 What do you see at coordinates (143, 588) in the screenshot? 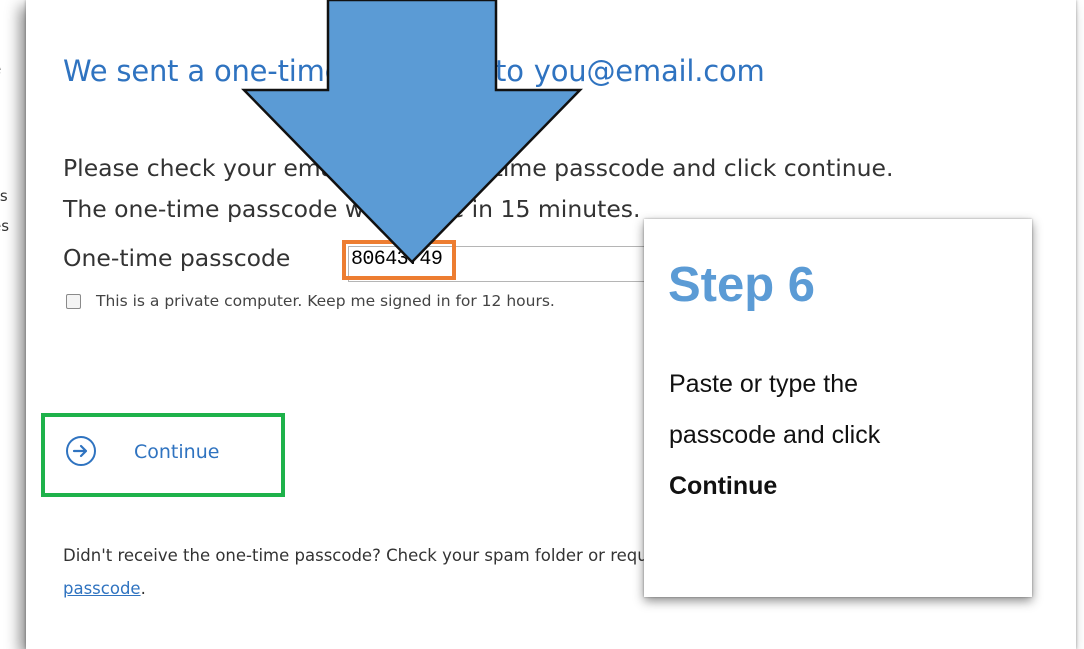
I see `footer-punctuation: .` at bounding box center [143, 588].